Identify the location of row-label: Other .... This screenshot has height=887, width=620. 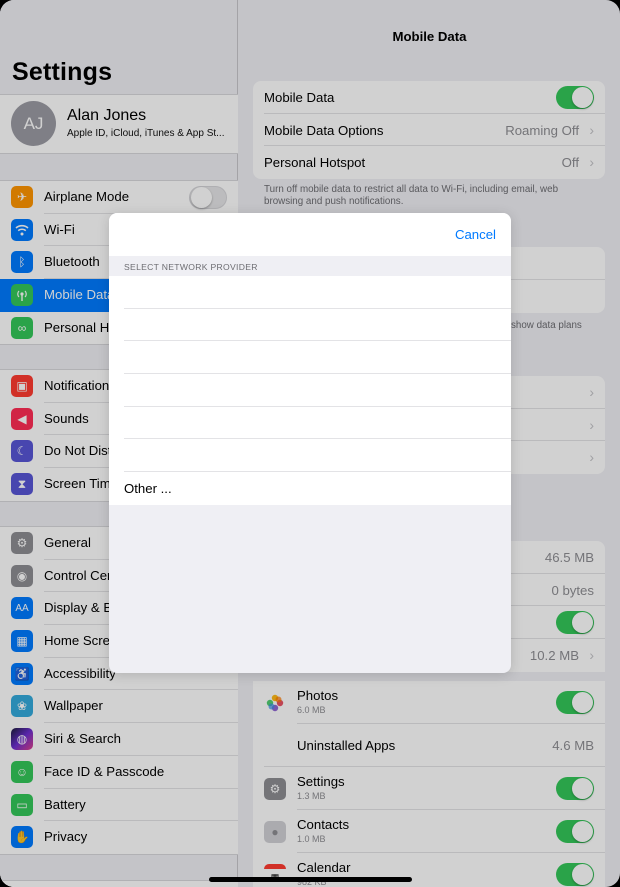
(148, 489).